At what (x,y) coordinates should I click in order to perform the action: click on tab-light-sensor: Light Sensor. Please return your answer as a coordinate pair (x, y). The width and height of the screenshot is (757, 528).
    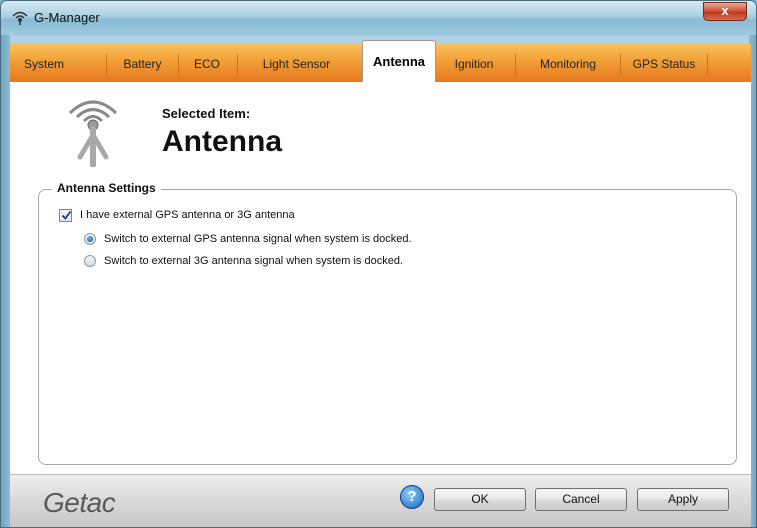
    Looking at the image, I should click on (296, 63).